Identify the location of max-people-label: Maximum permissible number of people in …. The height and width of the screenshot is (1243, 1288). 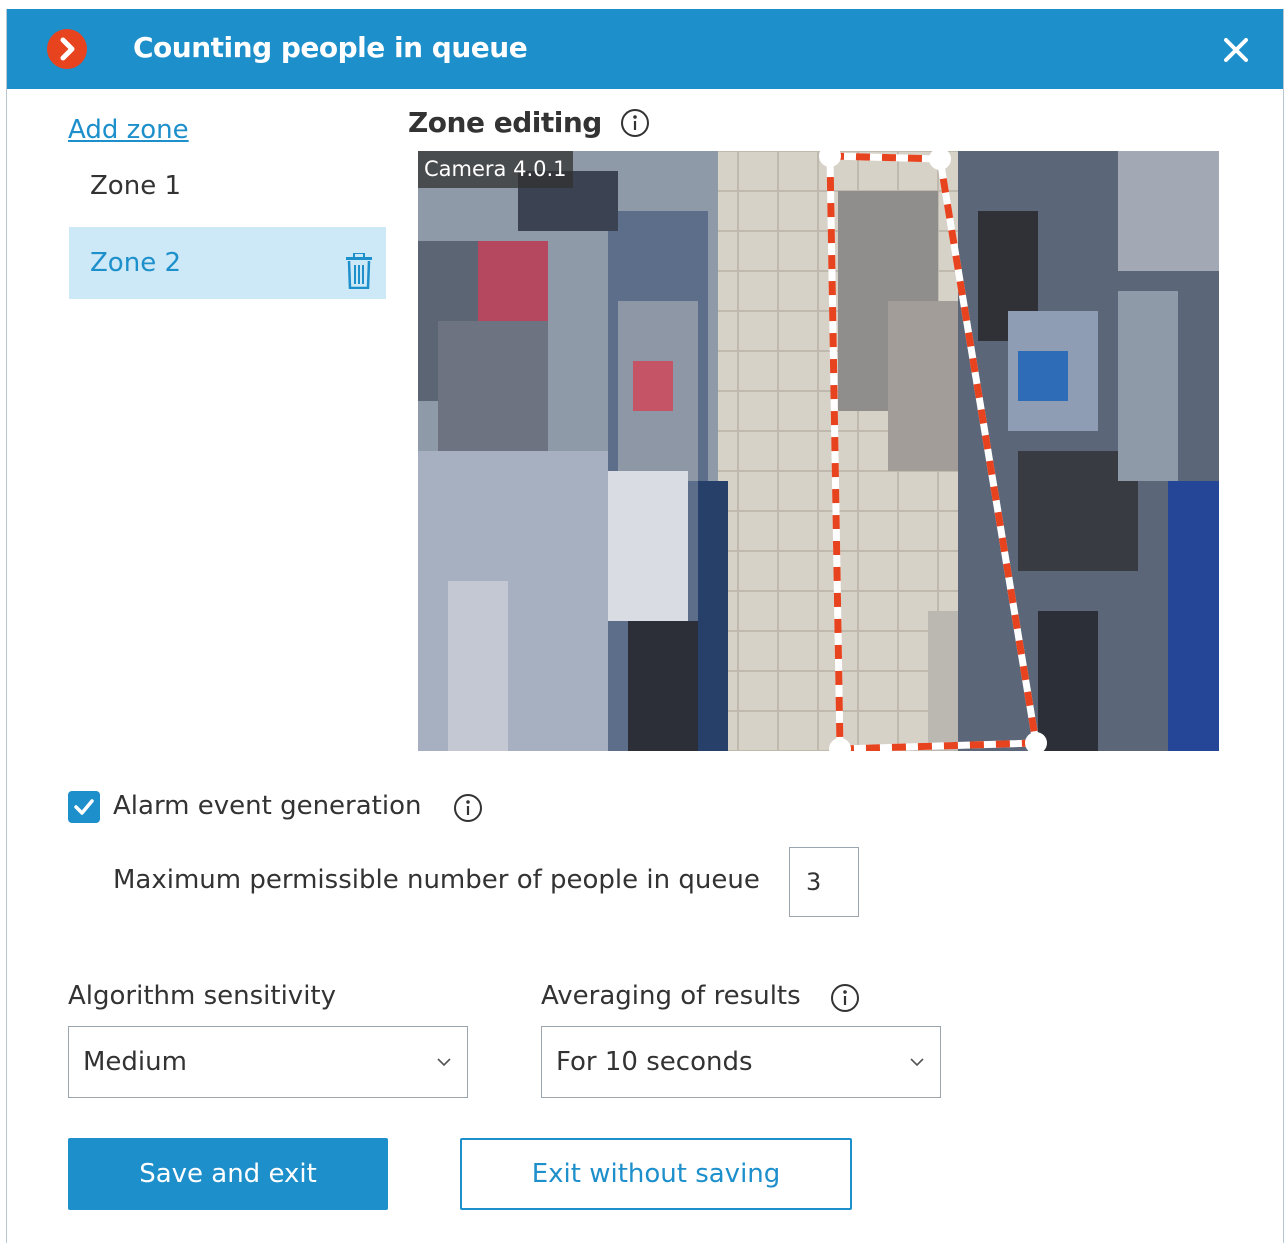
(436, 880).